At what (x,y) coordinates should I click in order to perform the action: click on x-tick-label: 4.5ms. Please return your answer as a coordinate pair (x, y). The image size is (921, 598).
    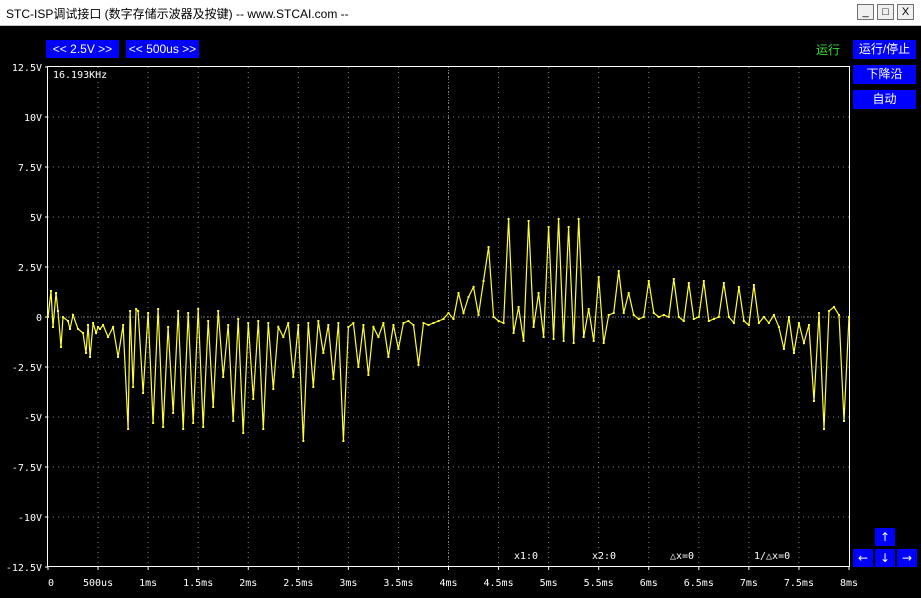
    Looking at the image, I should click on (499, 583).